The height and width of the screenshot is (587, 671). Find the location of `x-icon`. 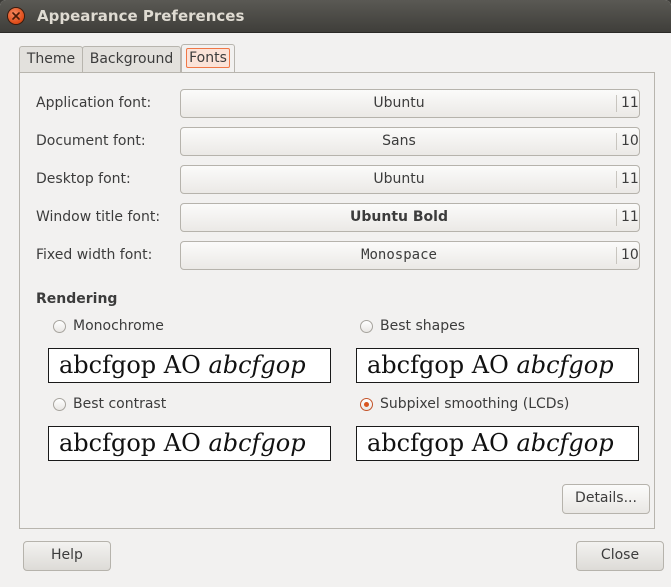

x-icon is located at coordinates (16, 16).